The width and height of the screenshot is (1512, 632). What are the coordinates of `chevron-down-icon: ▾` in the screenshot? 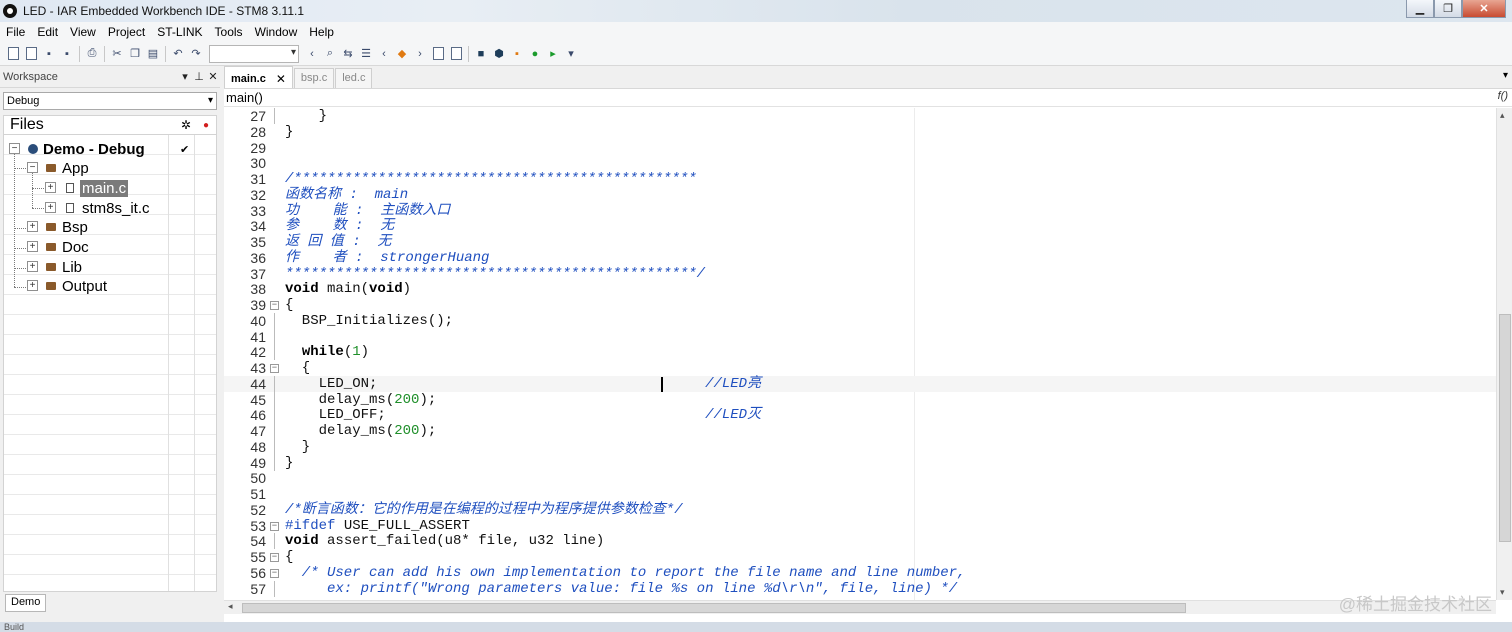 It's located at (185, 76).